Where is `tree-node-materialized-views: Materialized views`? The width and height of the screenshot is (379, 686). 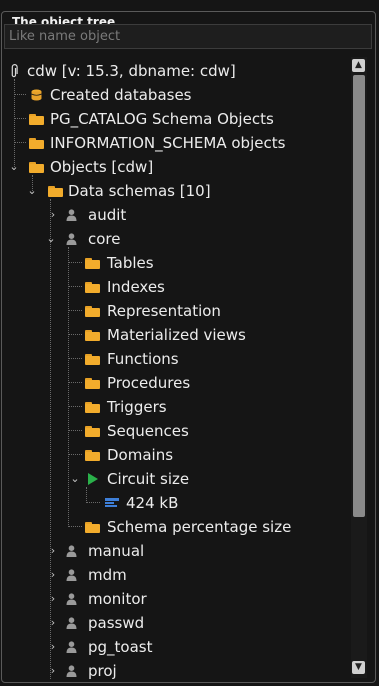 tree-node-materialized-views: Materialized views is located at coordinates (177, 335).